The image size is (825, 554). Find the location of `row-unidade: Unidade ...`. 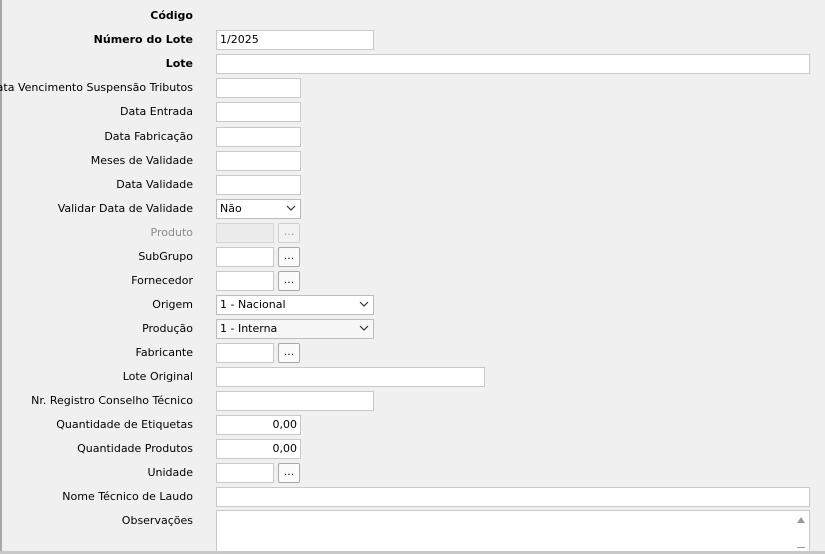

row-unidade: Unidade ... is located at coordinates (412, 474).